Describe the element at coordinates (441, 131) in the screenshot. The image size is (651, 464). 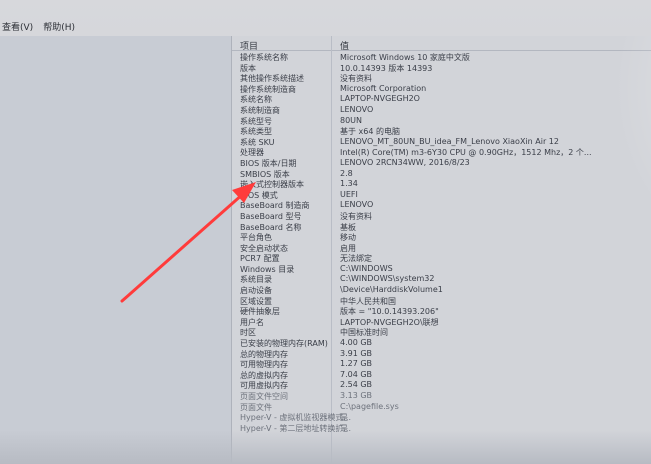
I see `table-row: 系统类型 基于 x64 的电脑` at that location.